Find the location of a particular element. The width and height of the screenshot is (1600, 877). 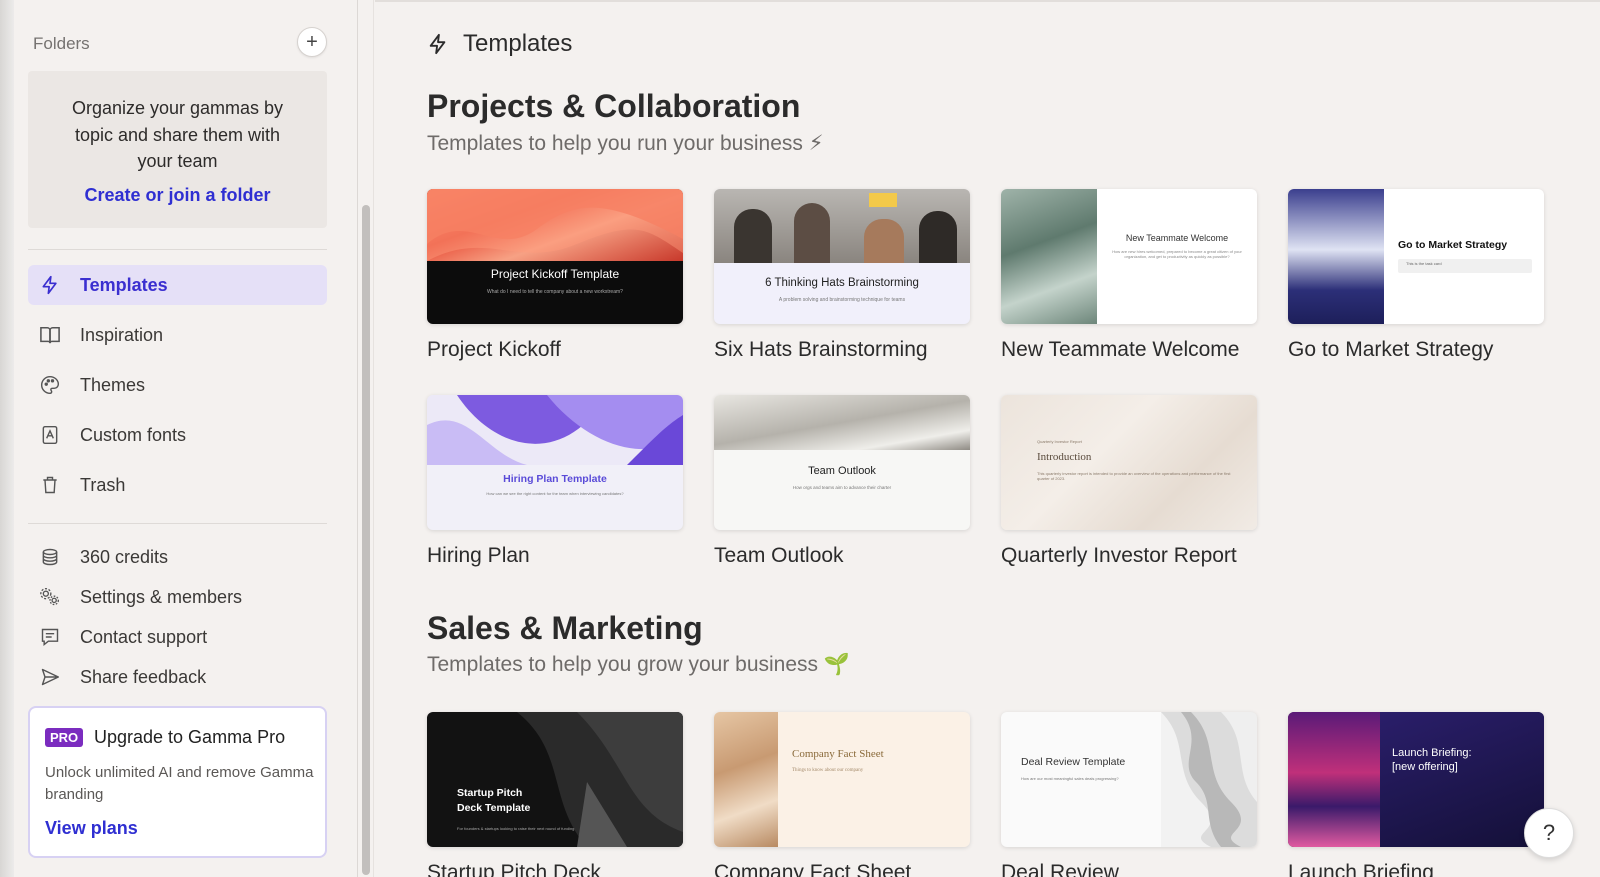

page-title: Templates is located at coordinates (518, 43).